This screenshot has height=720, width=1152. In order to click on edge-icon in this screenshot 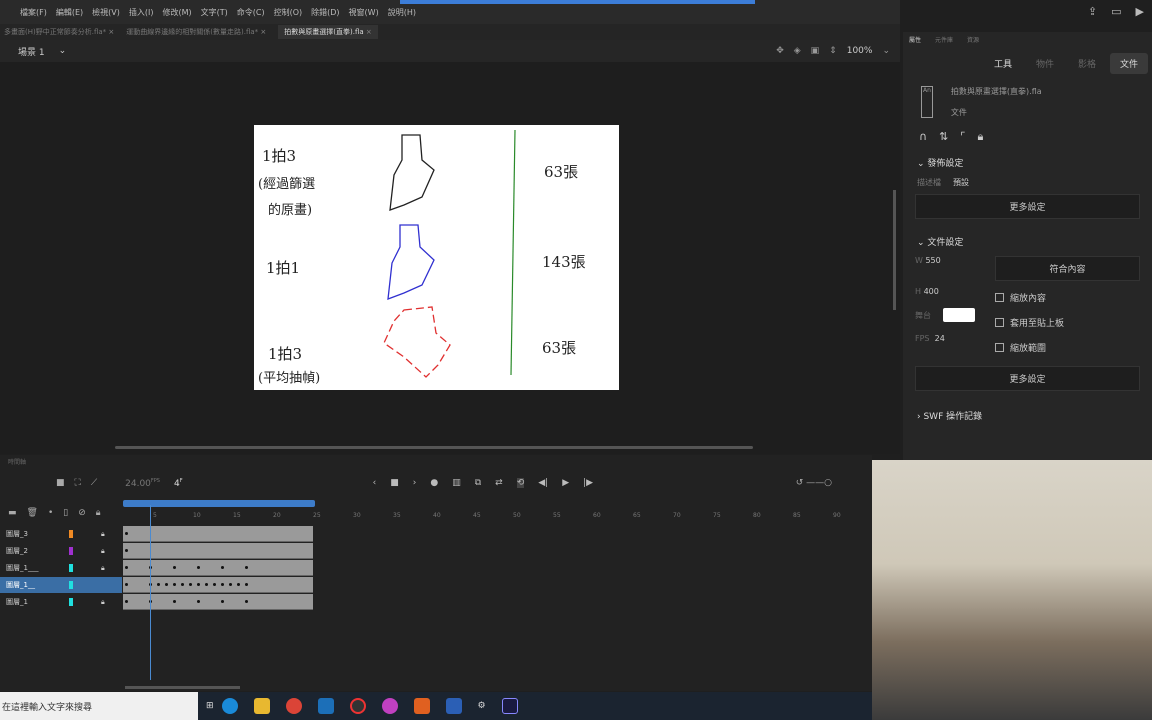, I will do `click(229, 706)`.